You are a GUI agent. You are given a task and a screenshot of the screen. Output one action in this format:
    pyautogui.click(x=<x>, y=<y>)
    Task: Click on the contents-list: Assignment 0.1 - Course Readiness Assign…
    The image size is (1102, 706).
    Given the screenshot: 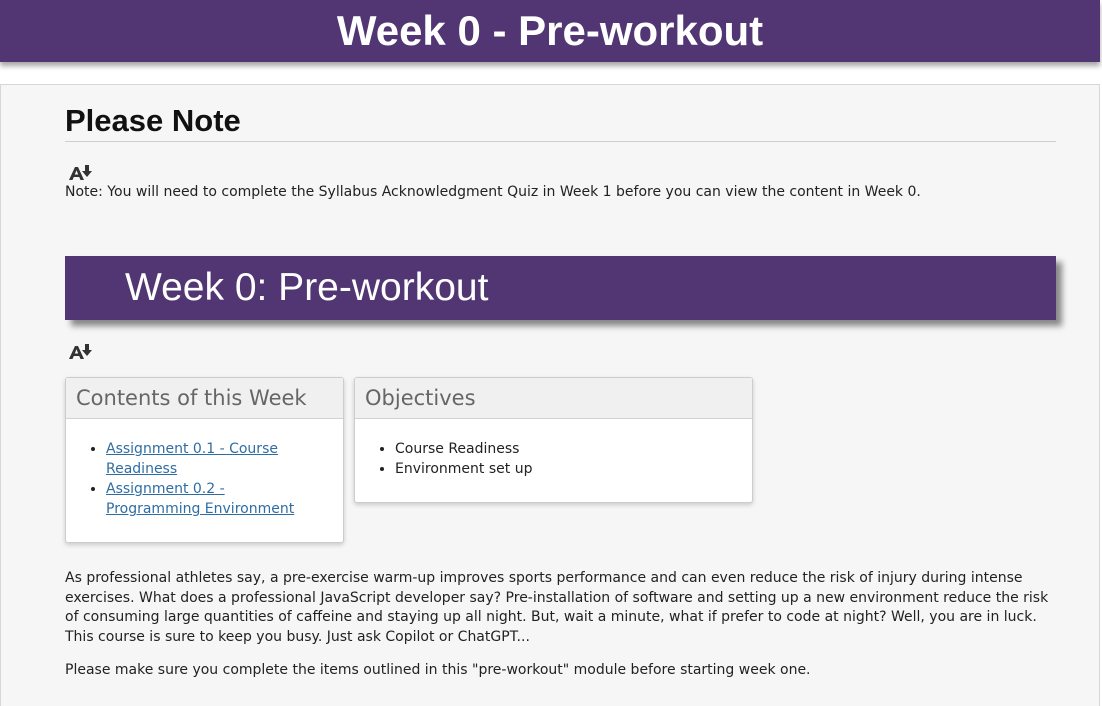 What is the action you would take?
    pyautogui.click(x=204, y=479)
    